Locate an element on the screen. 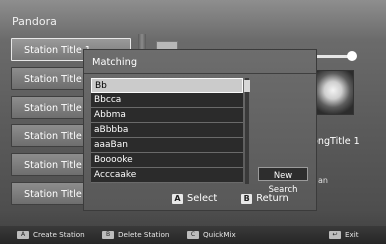  create-station-label: Create Station is located at coordinates (59, 234).